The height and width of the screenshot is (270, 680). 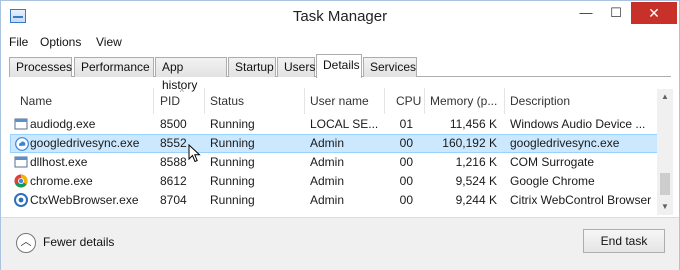 What do you see at coordinates (476, 200) in the screenshot?
I see `cell-memory: 9,244 K` at bounding box center [476, 200].